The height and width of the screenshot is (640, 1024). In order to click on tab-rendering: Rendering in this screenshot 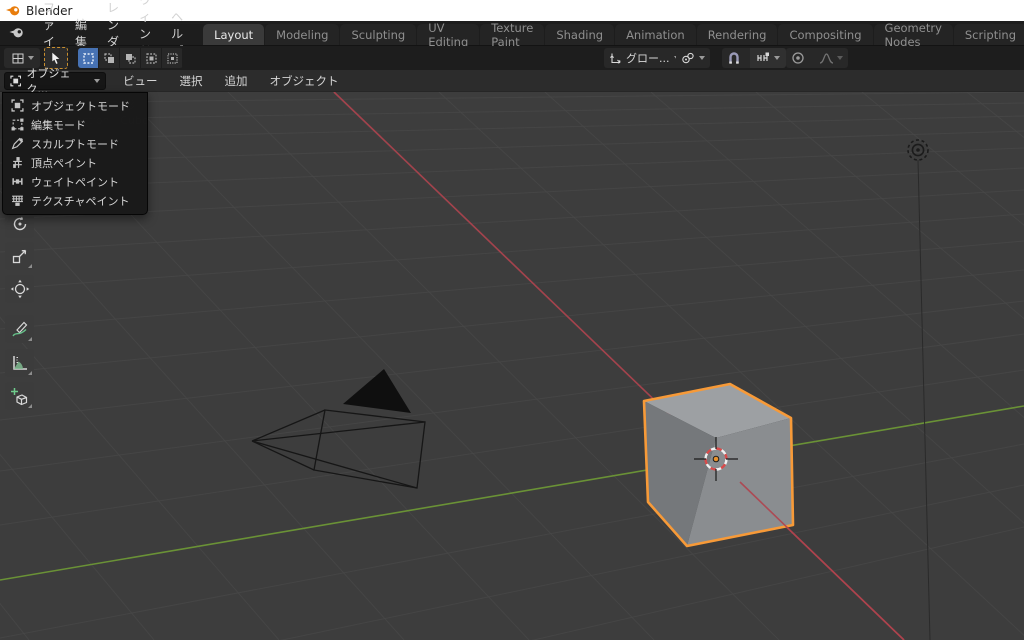, I will do `click(737, 34)`.